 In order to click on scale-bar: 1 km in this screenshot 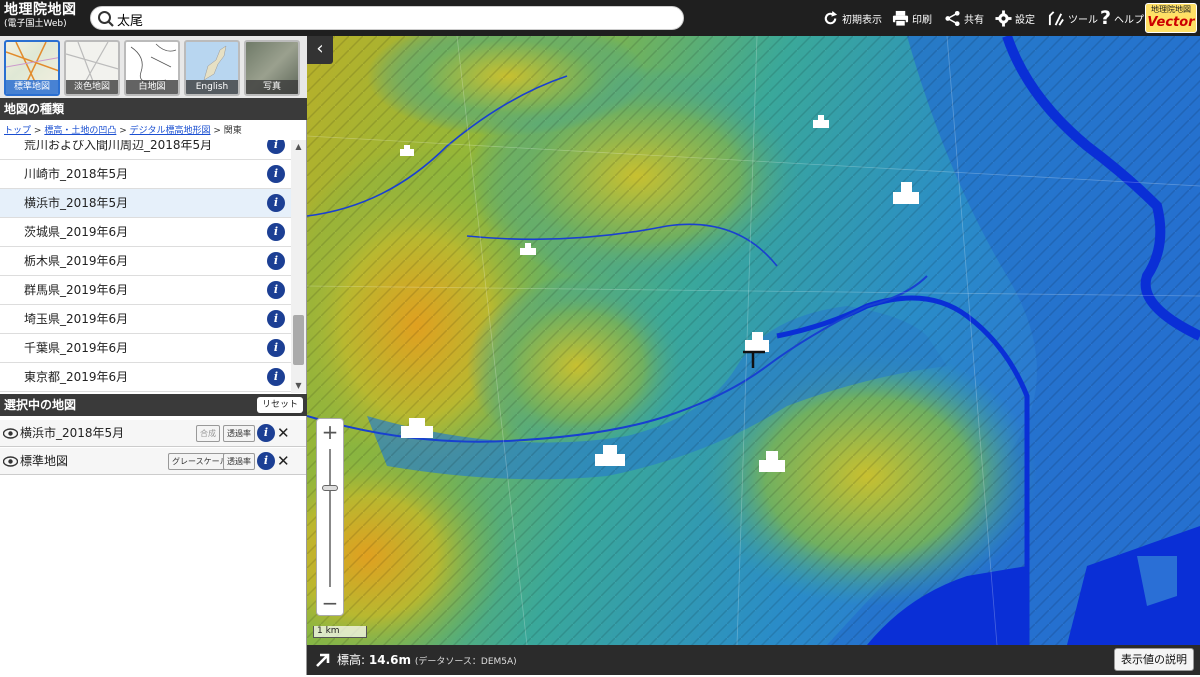, I will do `click(340, 632)`.